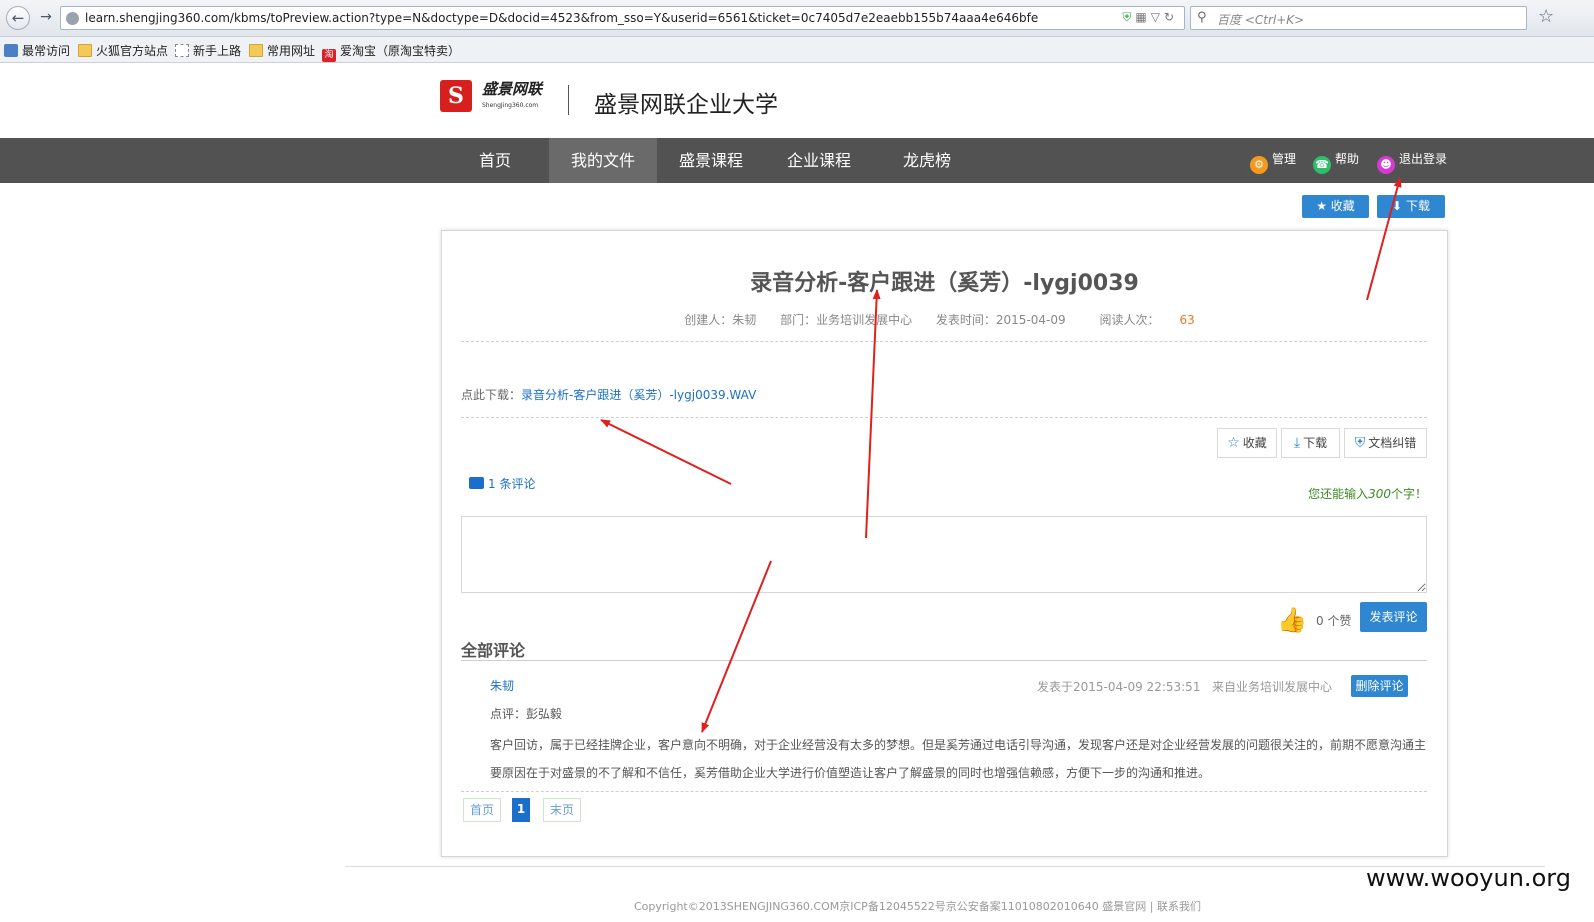  I want to click on site-header, so click(797, 100).